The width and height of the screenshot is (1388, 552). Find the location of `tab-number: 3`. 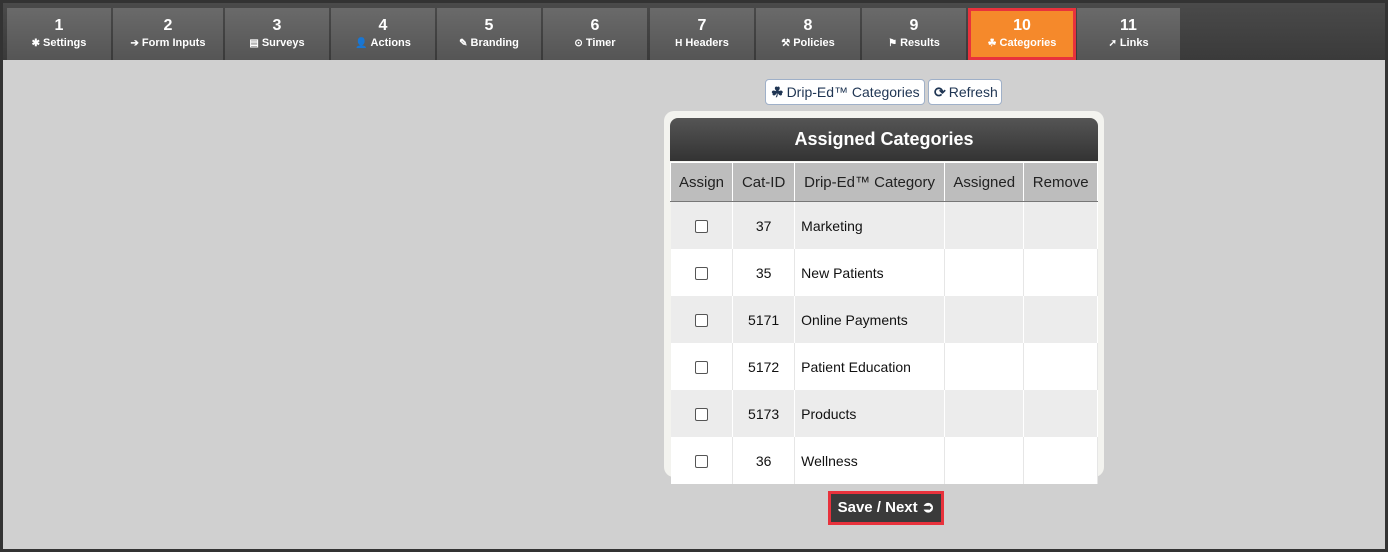

tab-number: 3 is located at coordinates (277, 25).